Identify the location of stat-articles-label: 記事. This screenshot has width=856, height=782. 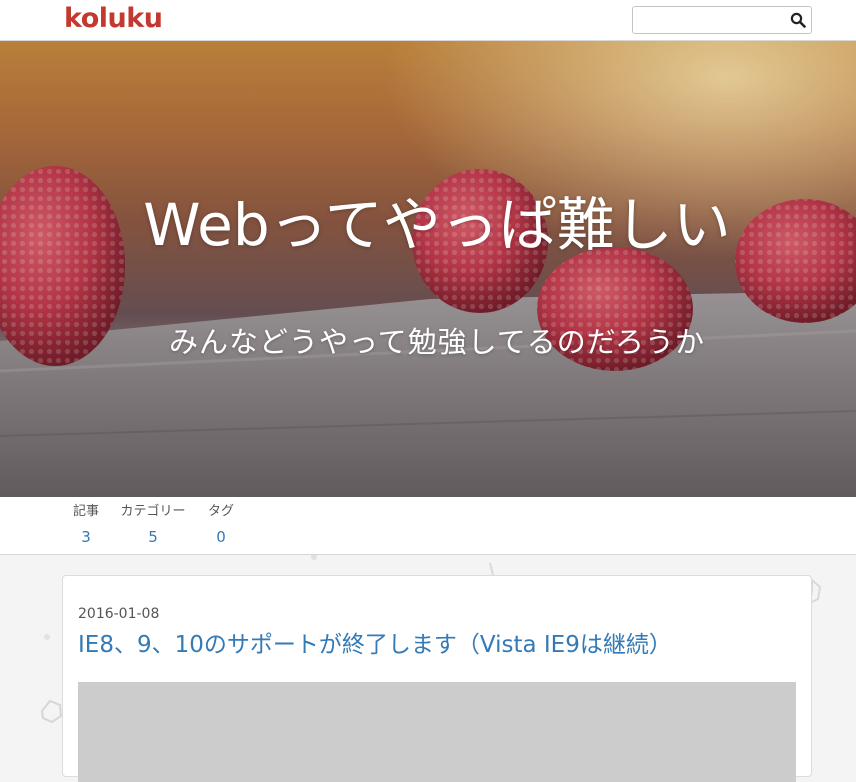
(85, 511).